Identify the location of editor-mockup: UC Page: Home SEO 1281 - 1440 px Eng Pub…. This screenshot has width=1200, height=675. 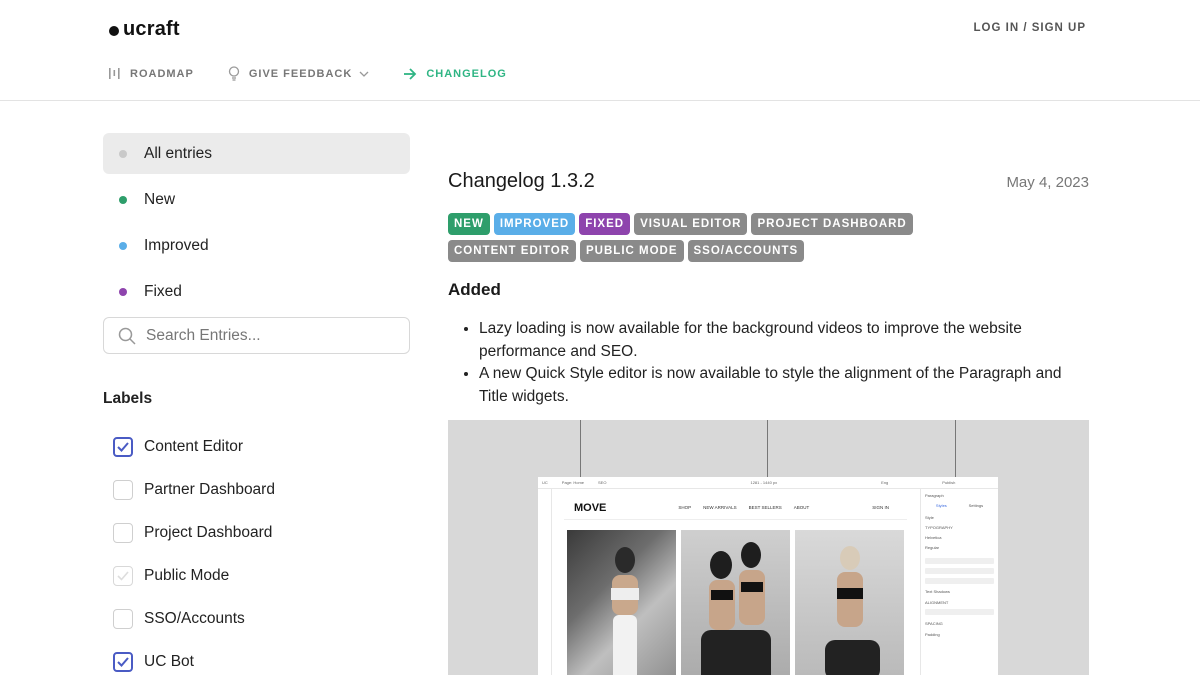
(768, 576).